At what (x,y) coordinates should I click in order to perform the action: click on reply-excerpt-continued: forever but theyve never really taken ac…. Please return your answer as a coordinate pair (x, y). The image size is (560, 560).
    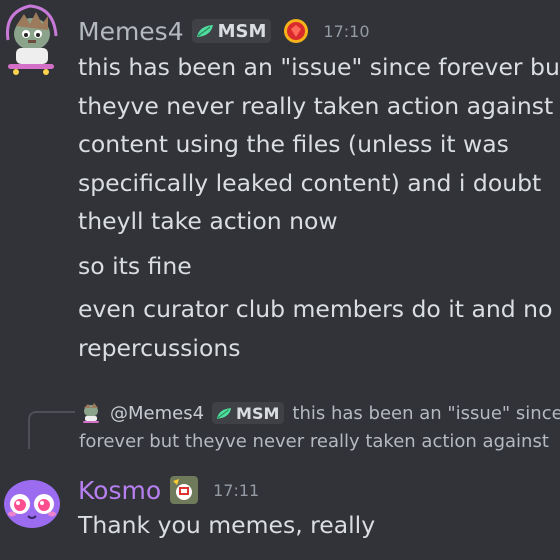
    Looking at the image, I should click on (314, 442).